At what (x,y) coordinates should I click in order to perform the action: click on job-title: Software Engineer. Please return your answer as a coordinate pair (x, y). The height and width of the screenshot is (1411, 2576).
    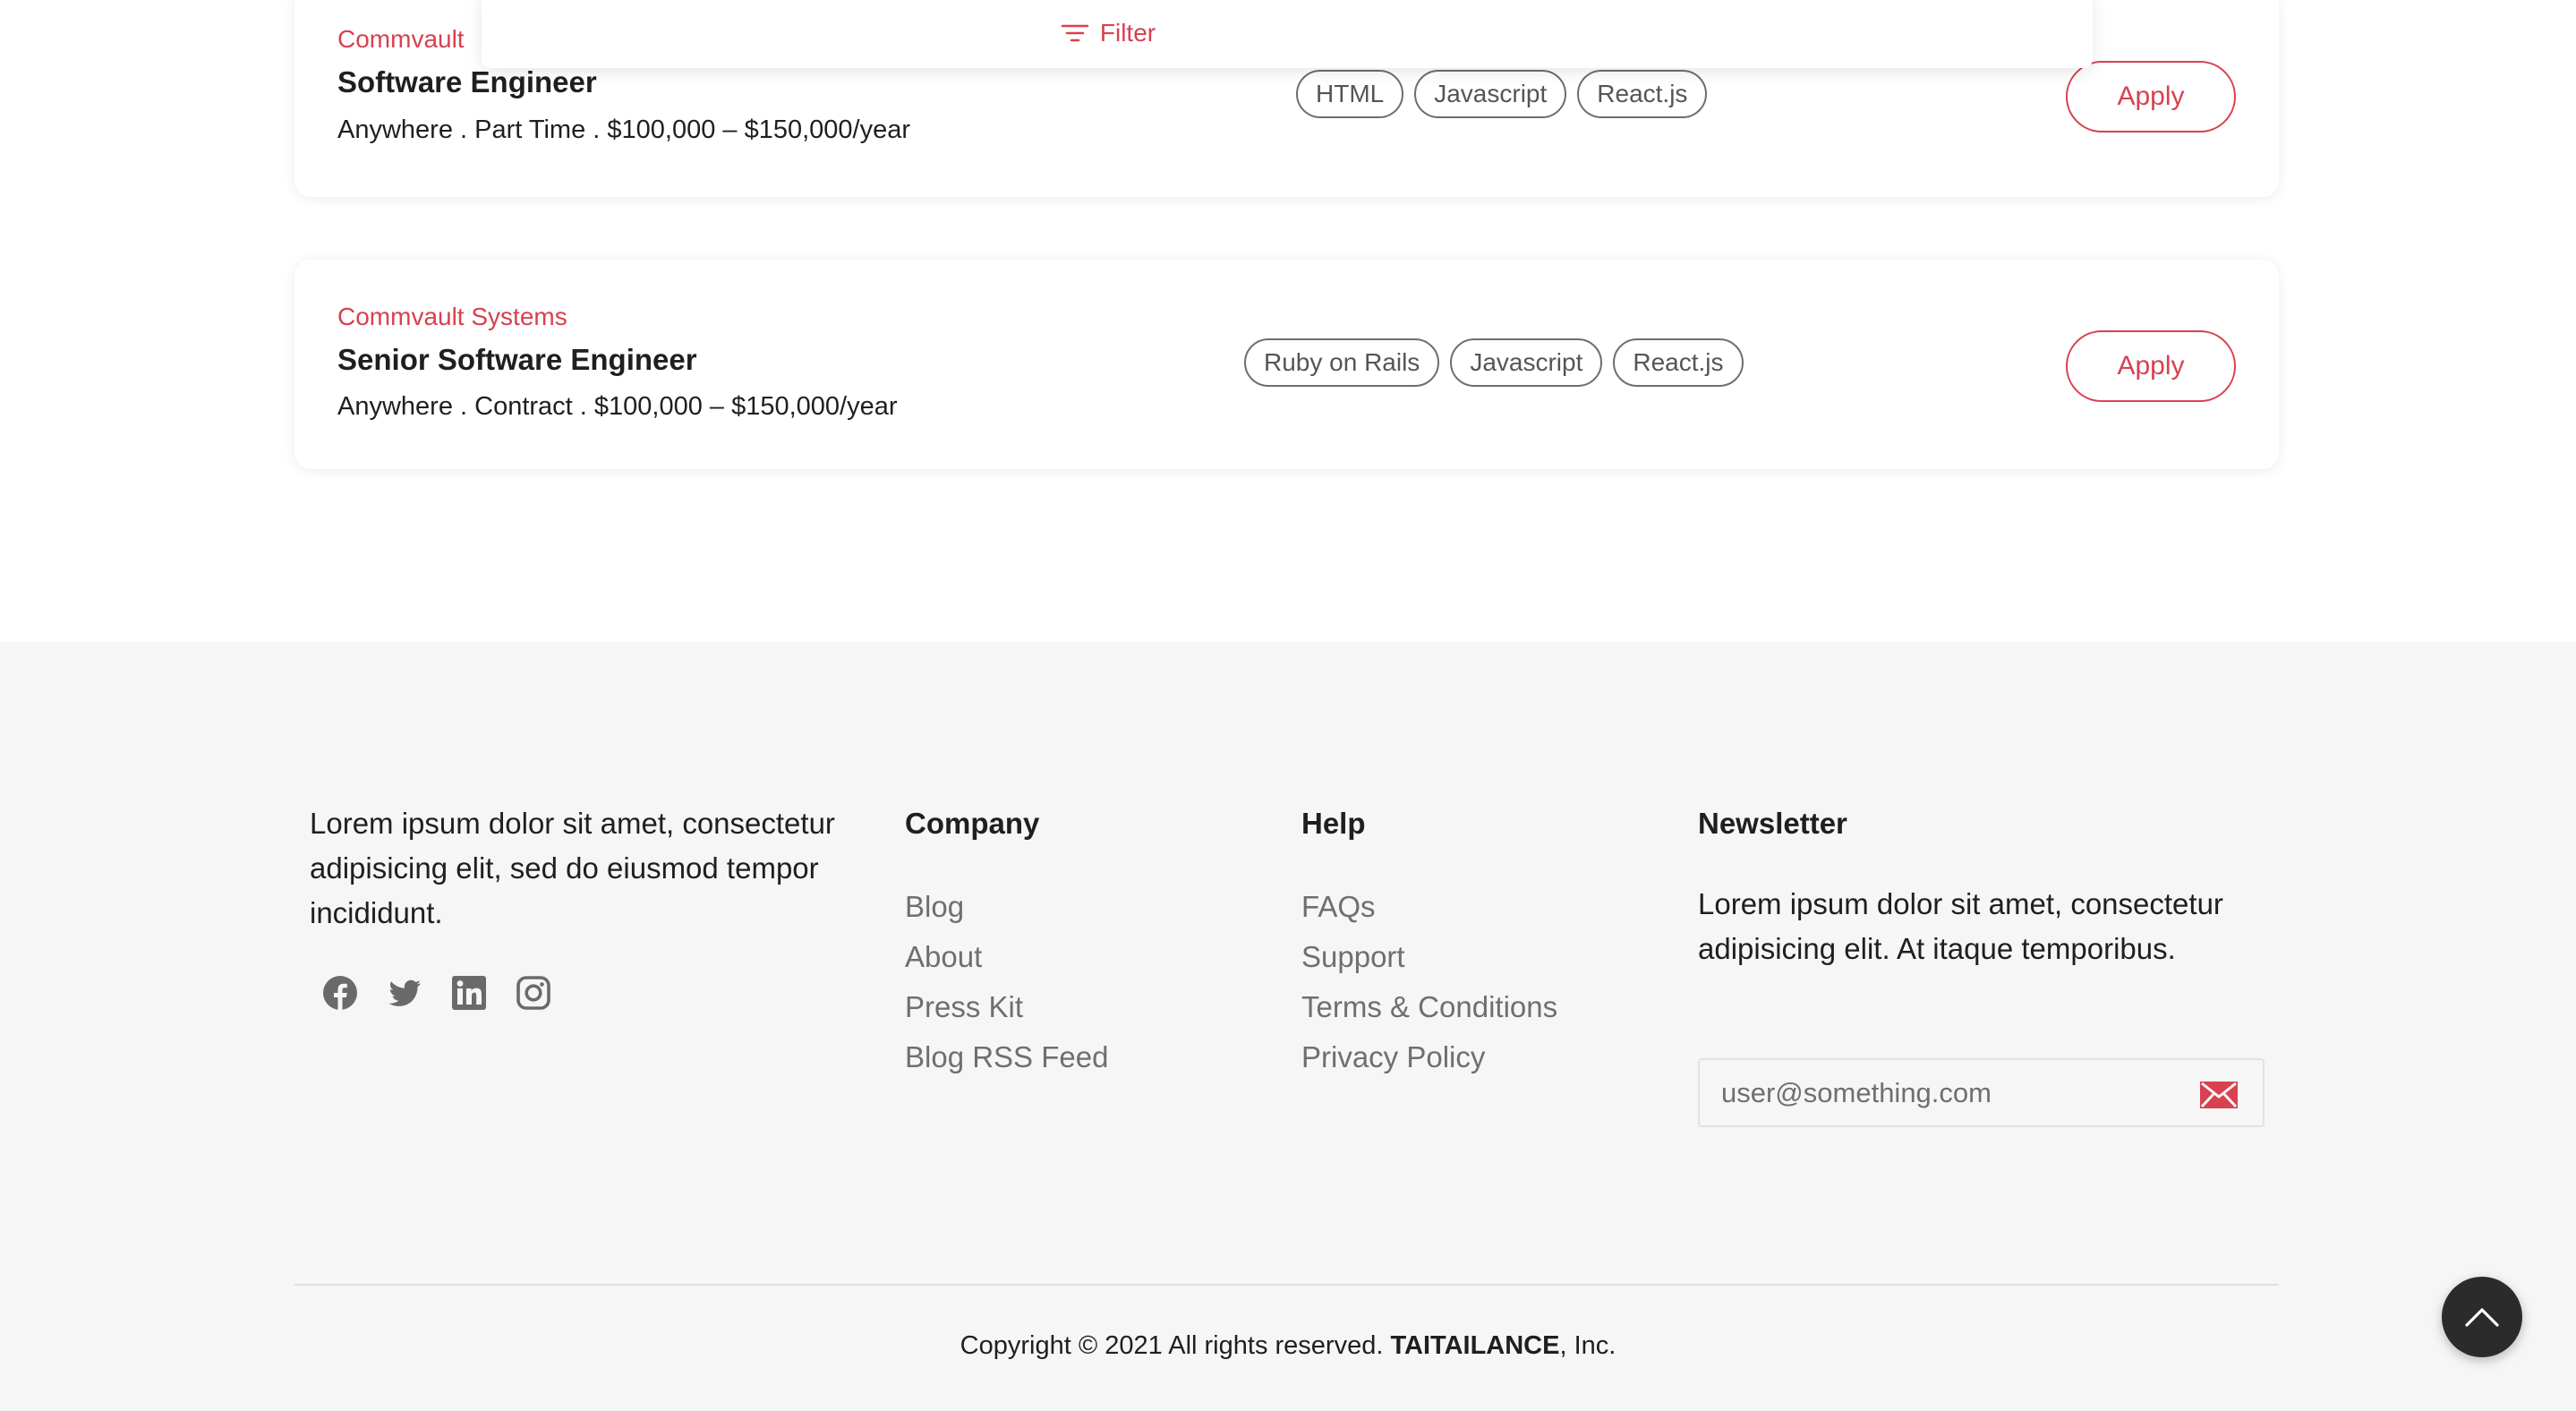
    Looking at the image, I should click on (467, 82).